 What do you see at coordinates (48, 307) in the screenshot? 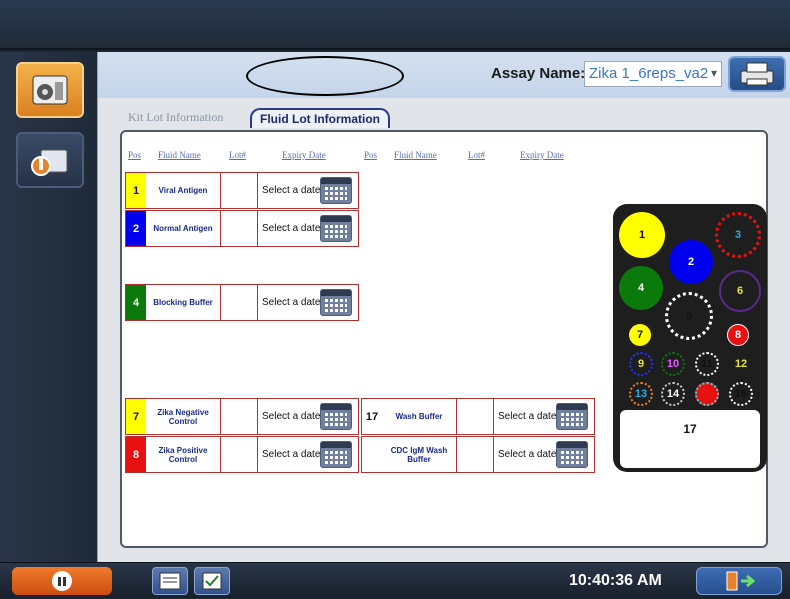
I see `left-nav` at bounding box center [48, 307].